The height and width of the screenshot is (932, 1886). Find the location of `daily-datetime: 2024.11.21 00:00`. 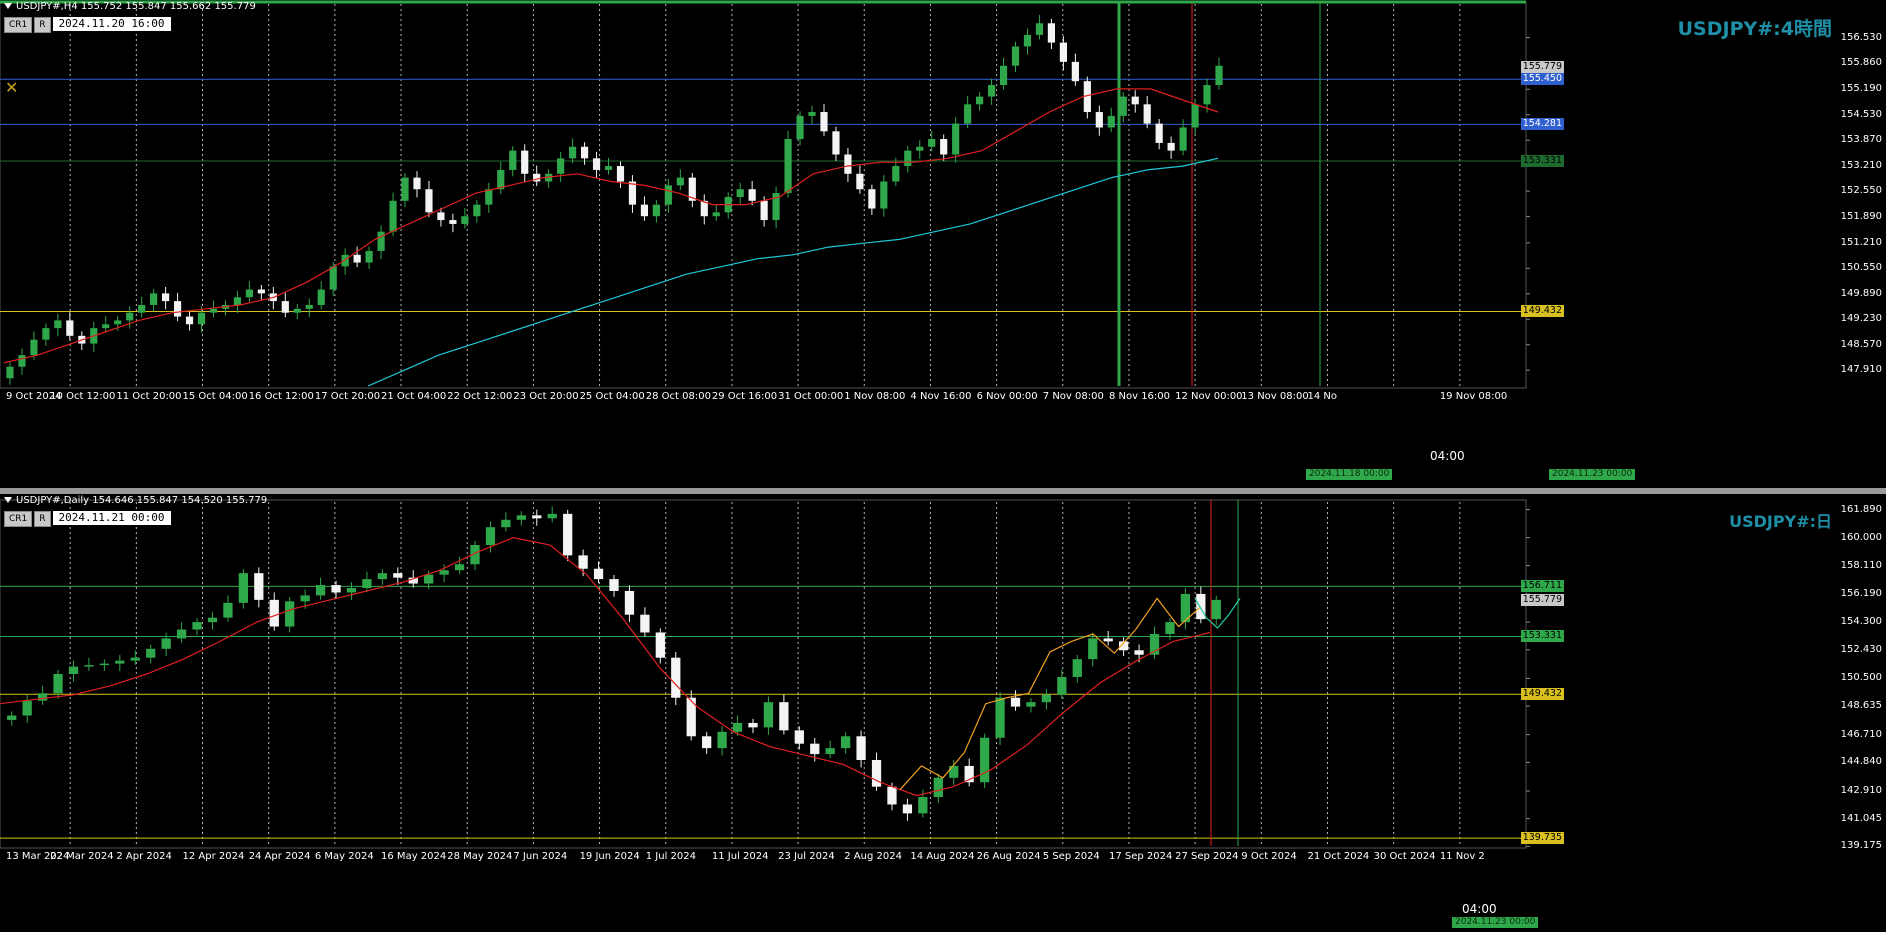

daily-datetime: 2024.11.21 00:00 is located at coordinates (111, 518).